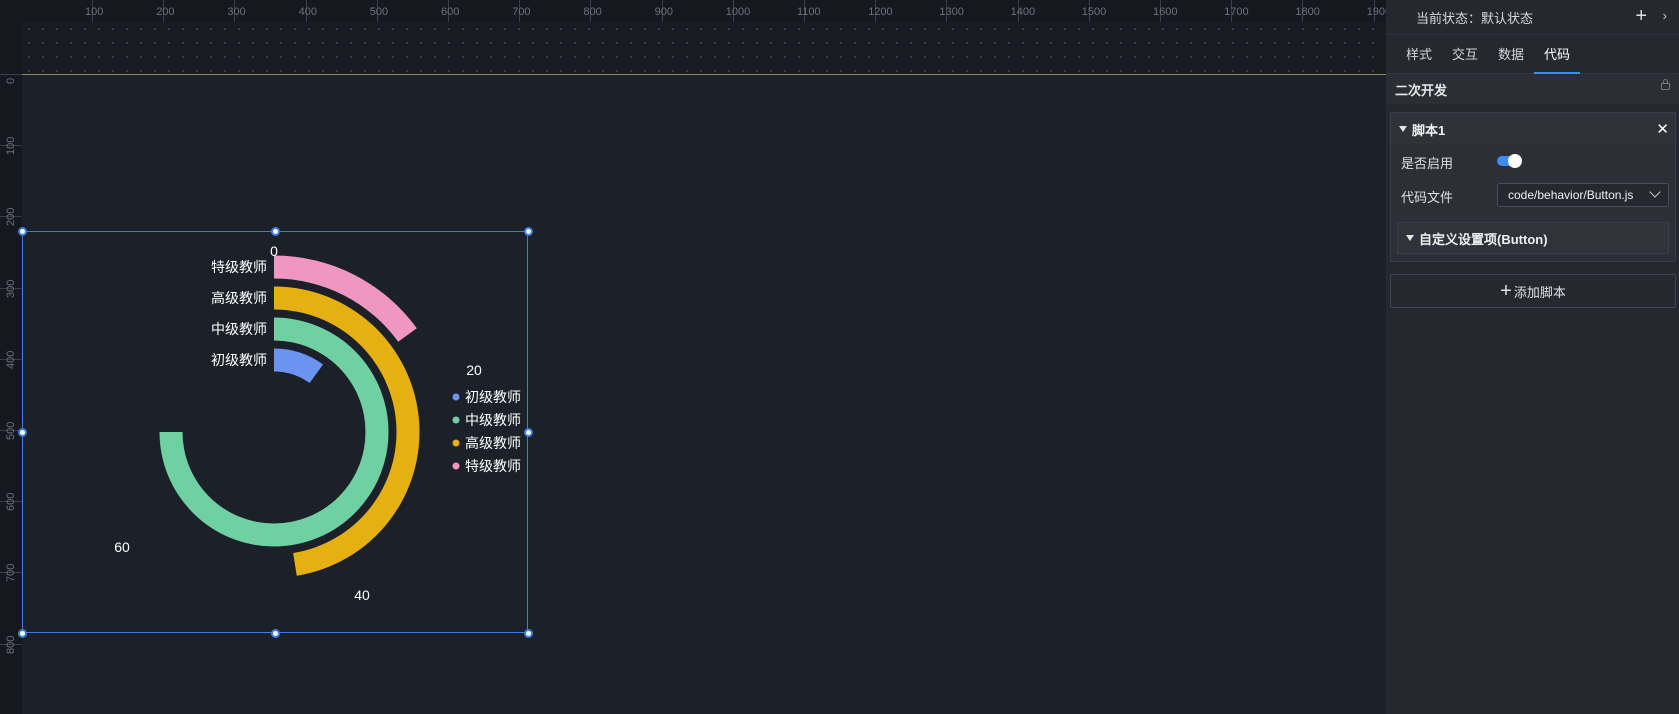  I want to click on add-script-button: + 添加脚本, so click(1533, 291).